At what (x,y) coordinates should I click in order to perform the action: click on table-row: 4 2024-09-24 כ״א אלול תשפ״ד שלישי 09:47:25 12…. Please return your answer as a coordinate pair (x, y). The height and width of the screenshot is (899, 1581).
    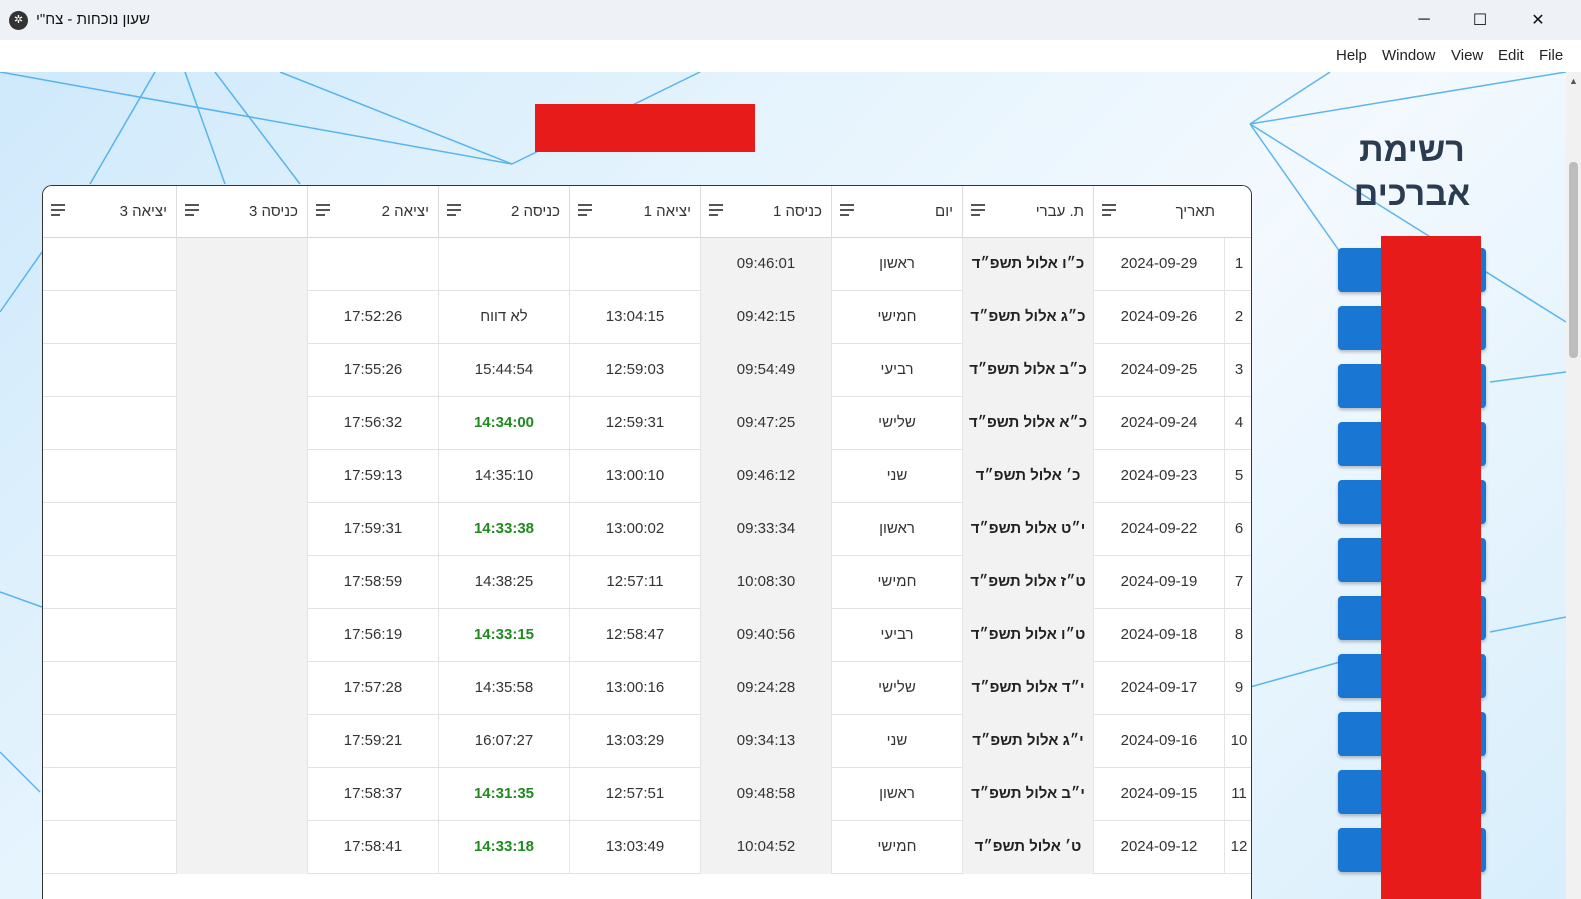
    Looking at the image, I should click on (647, 423).